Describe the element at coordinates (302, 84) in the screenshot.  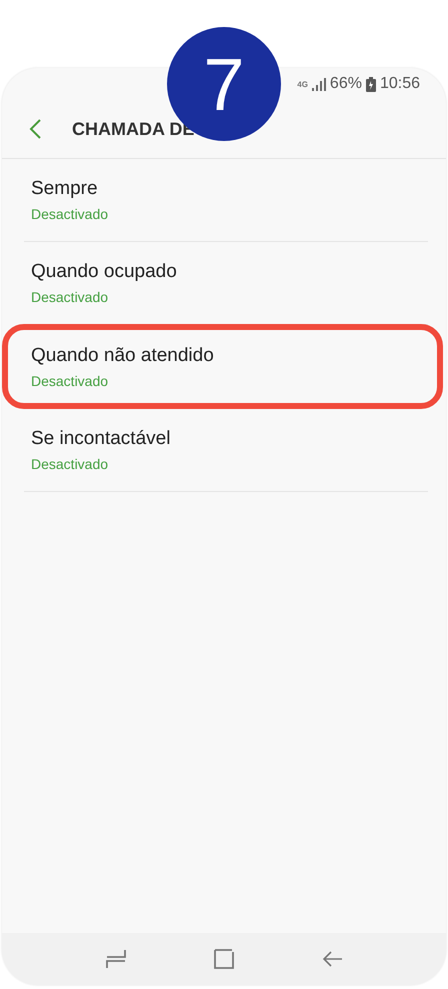
I see `network-label: 4G` at that location.